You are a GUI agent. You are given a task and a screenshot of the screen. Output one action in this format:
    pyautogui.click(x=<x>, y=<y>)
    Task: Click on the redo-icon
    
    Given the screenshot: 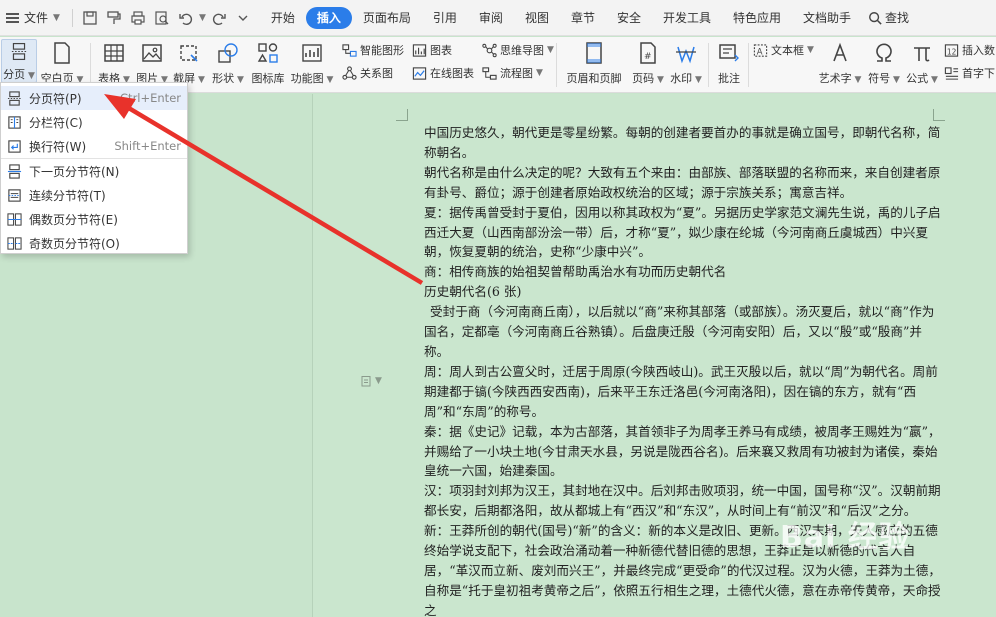 What is the action you would take?
    pyautogui.click(x=219, y=18)
    